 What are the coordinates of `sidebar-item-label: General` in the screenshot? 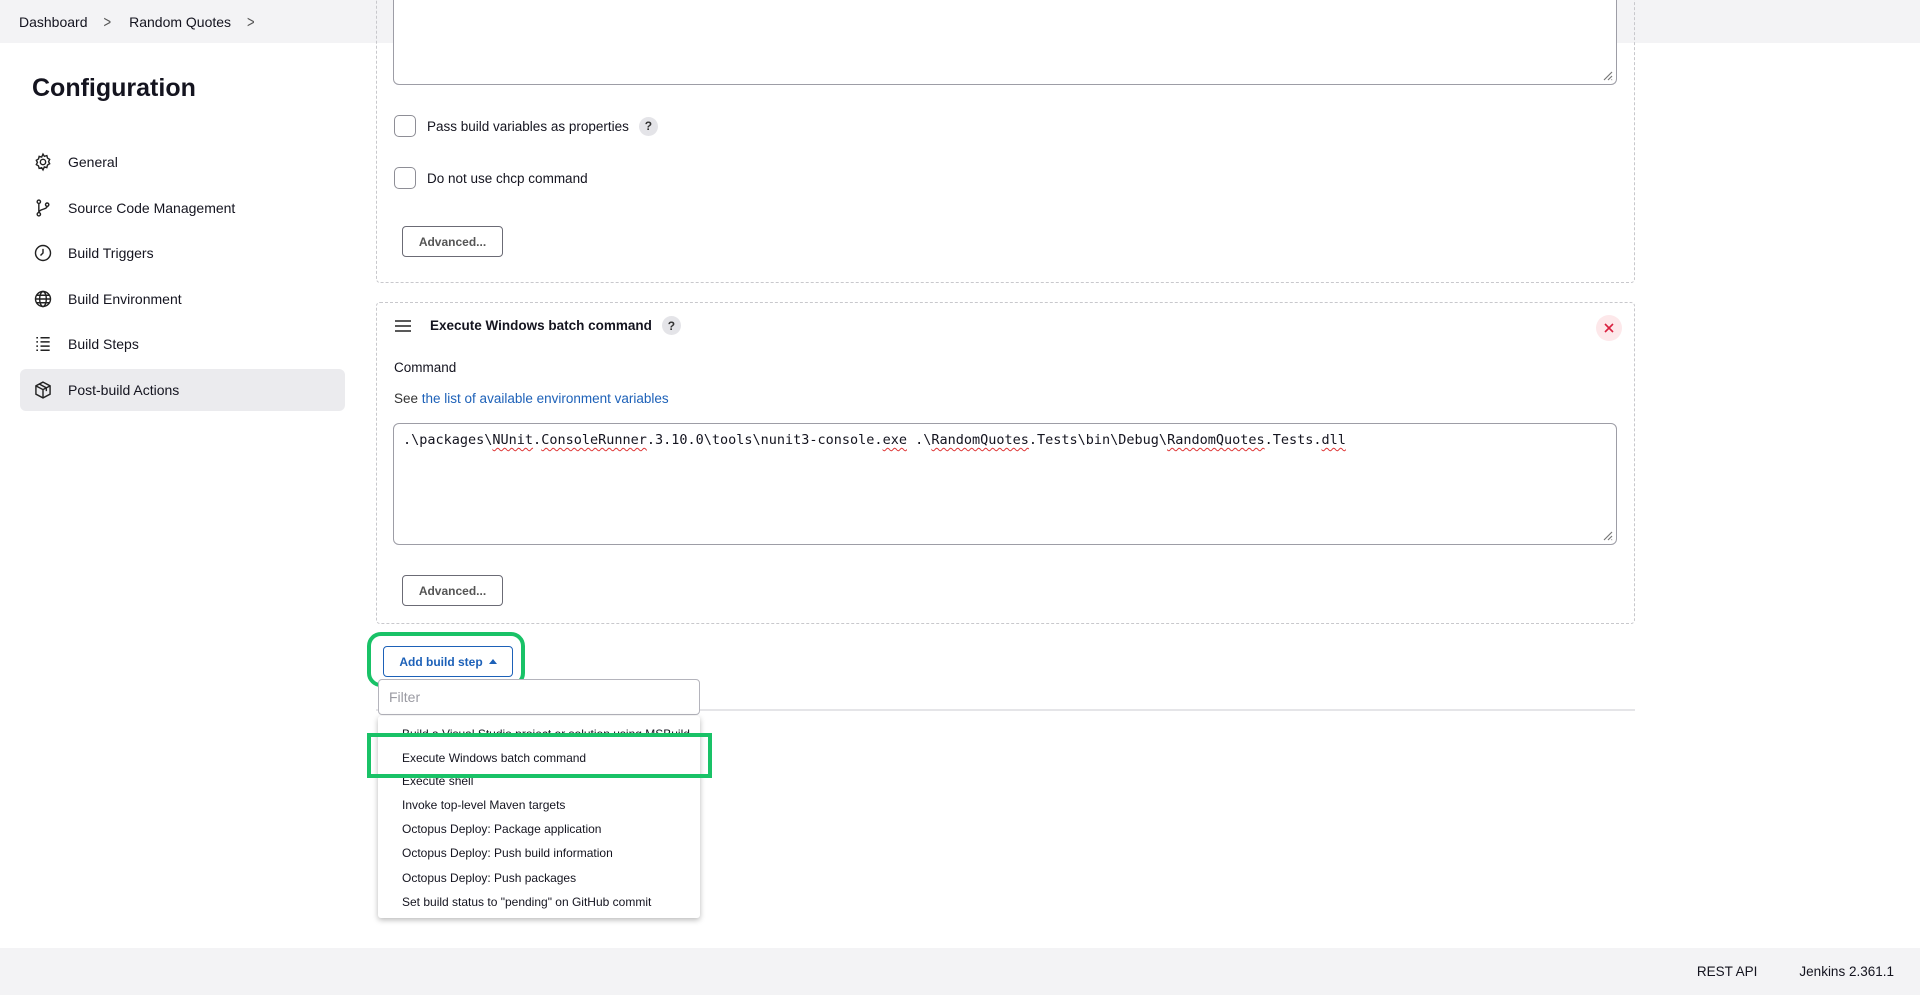 It's located at (93, 162).